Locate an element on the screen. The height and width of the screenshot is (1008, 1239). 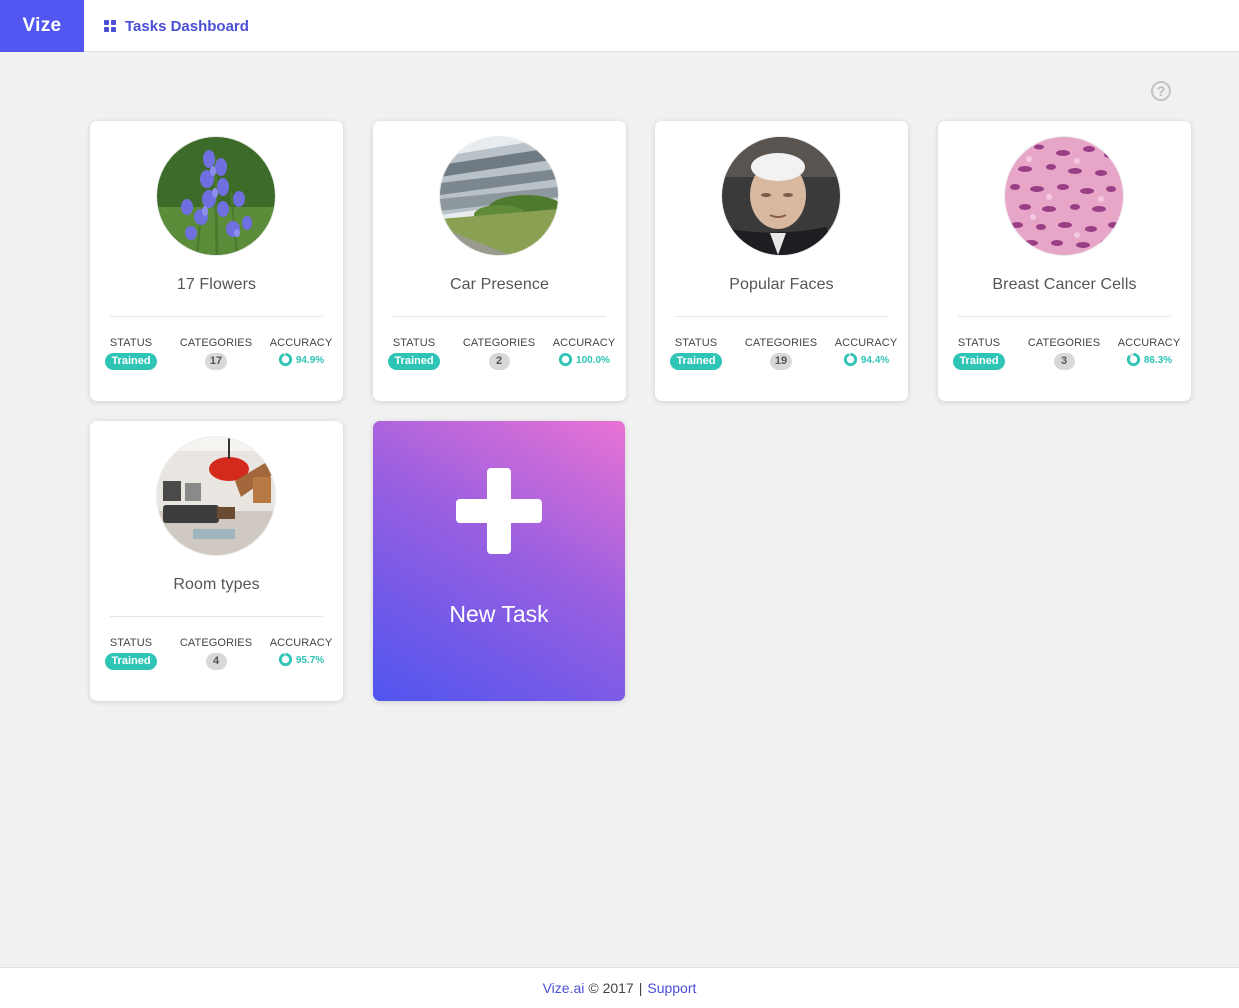
footer-support-link: Support is located at coordinates (671, 988).